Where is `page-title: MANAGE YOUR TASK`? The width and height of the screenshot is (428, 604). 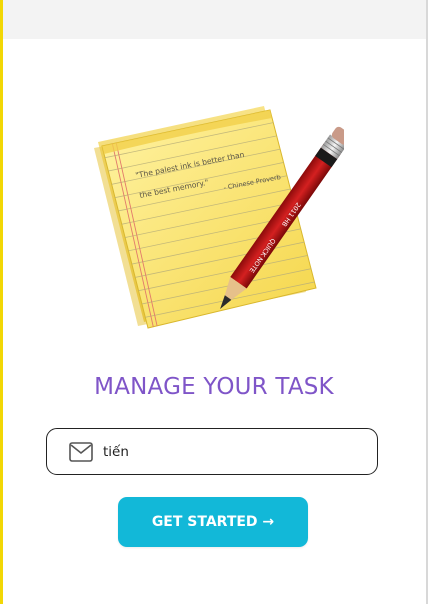 page-title: MANAGE YOUR TASK is located at coordinates (214, 387).